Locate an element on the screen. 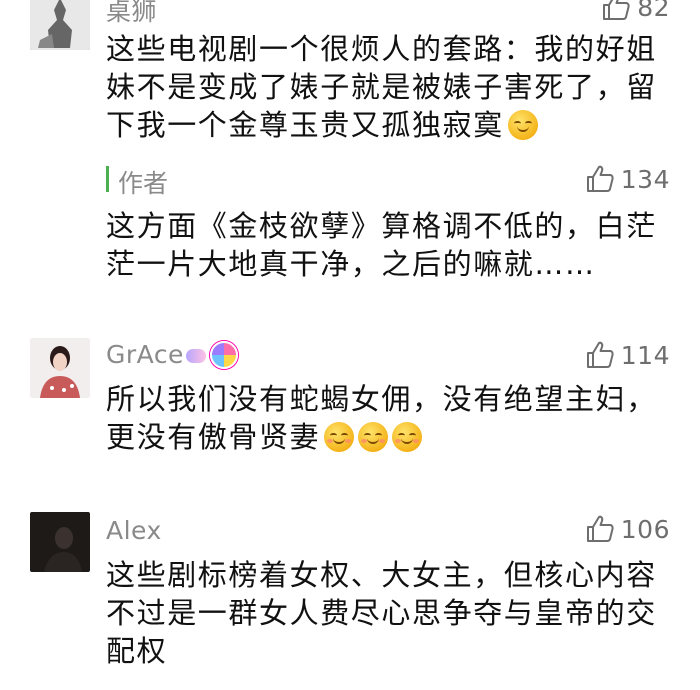  like-count: 114 is located at coordinates (645, 355).